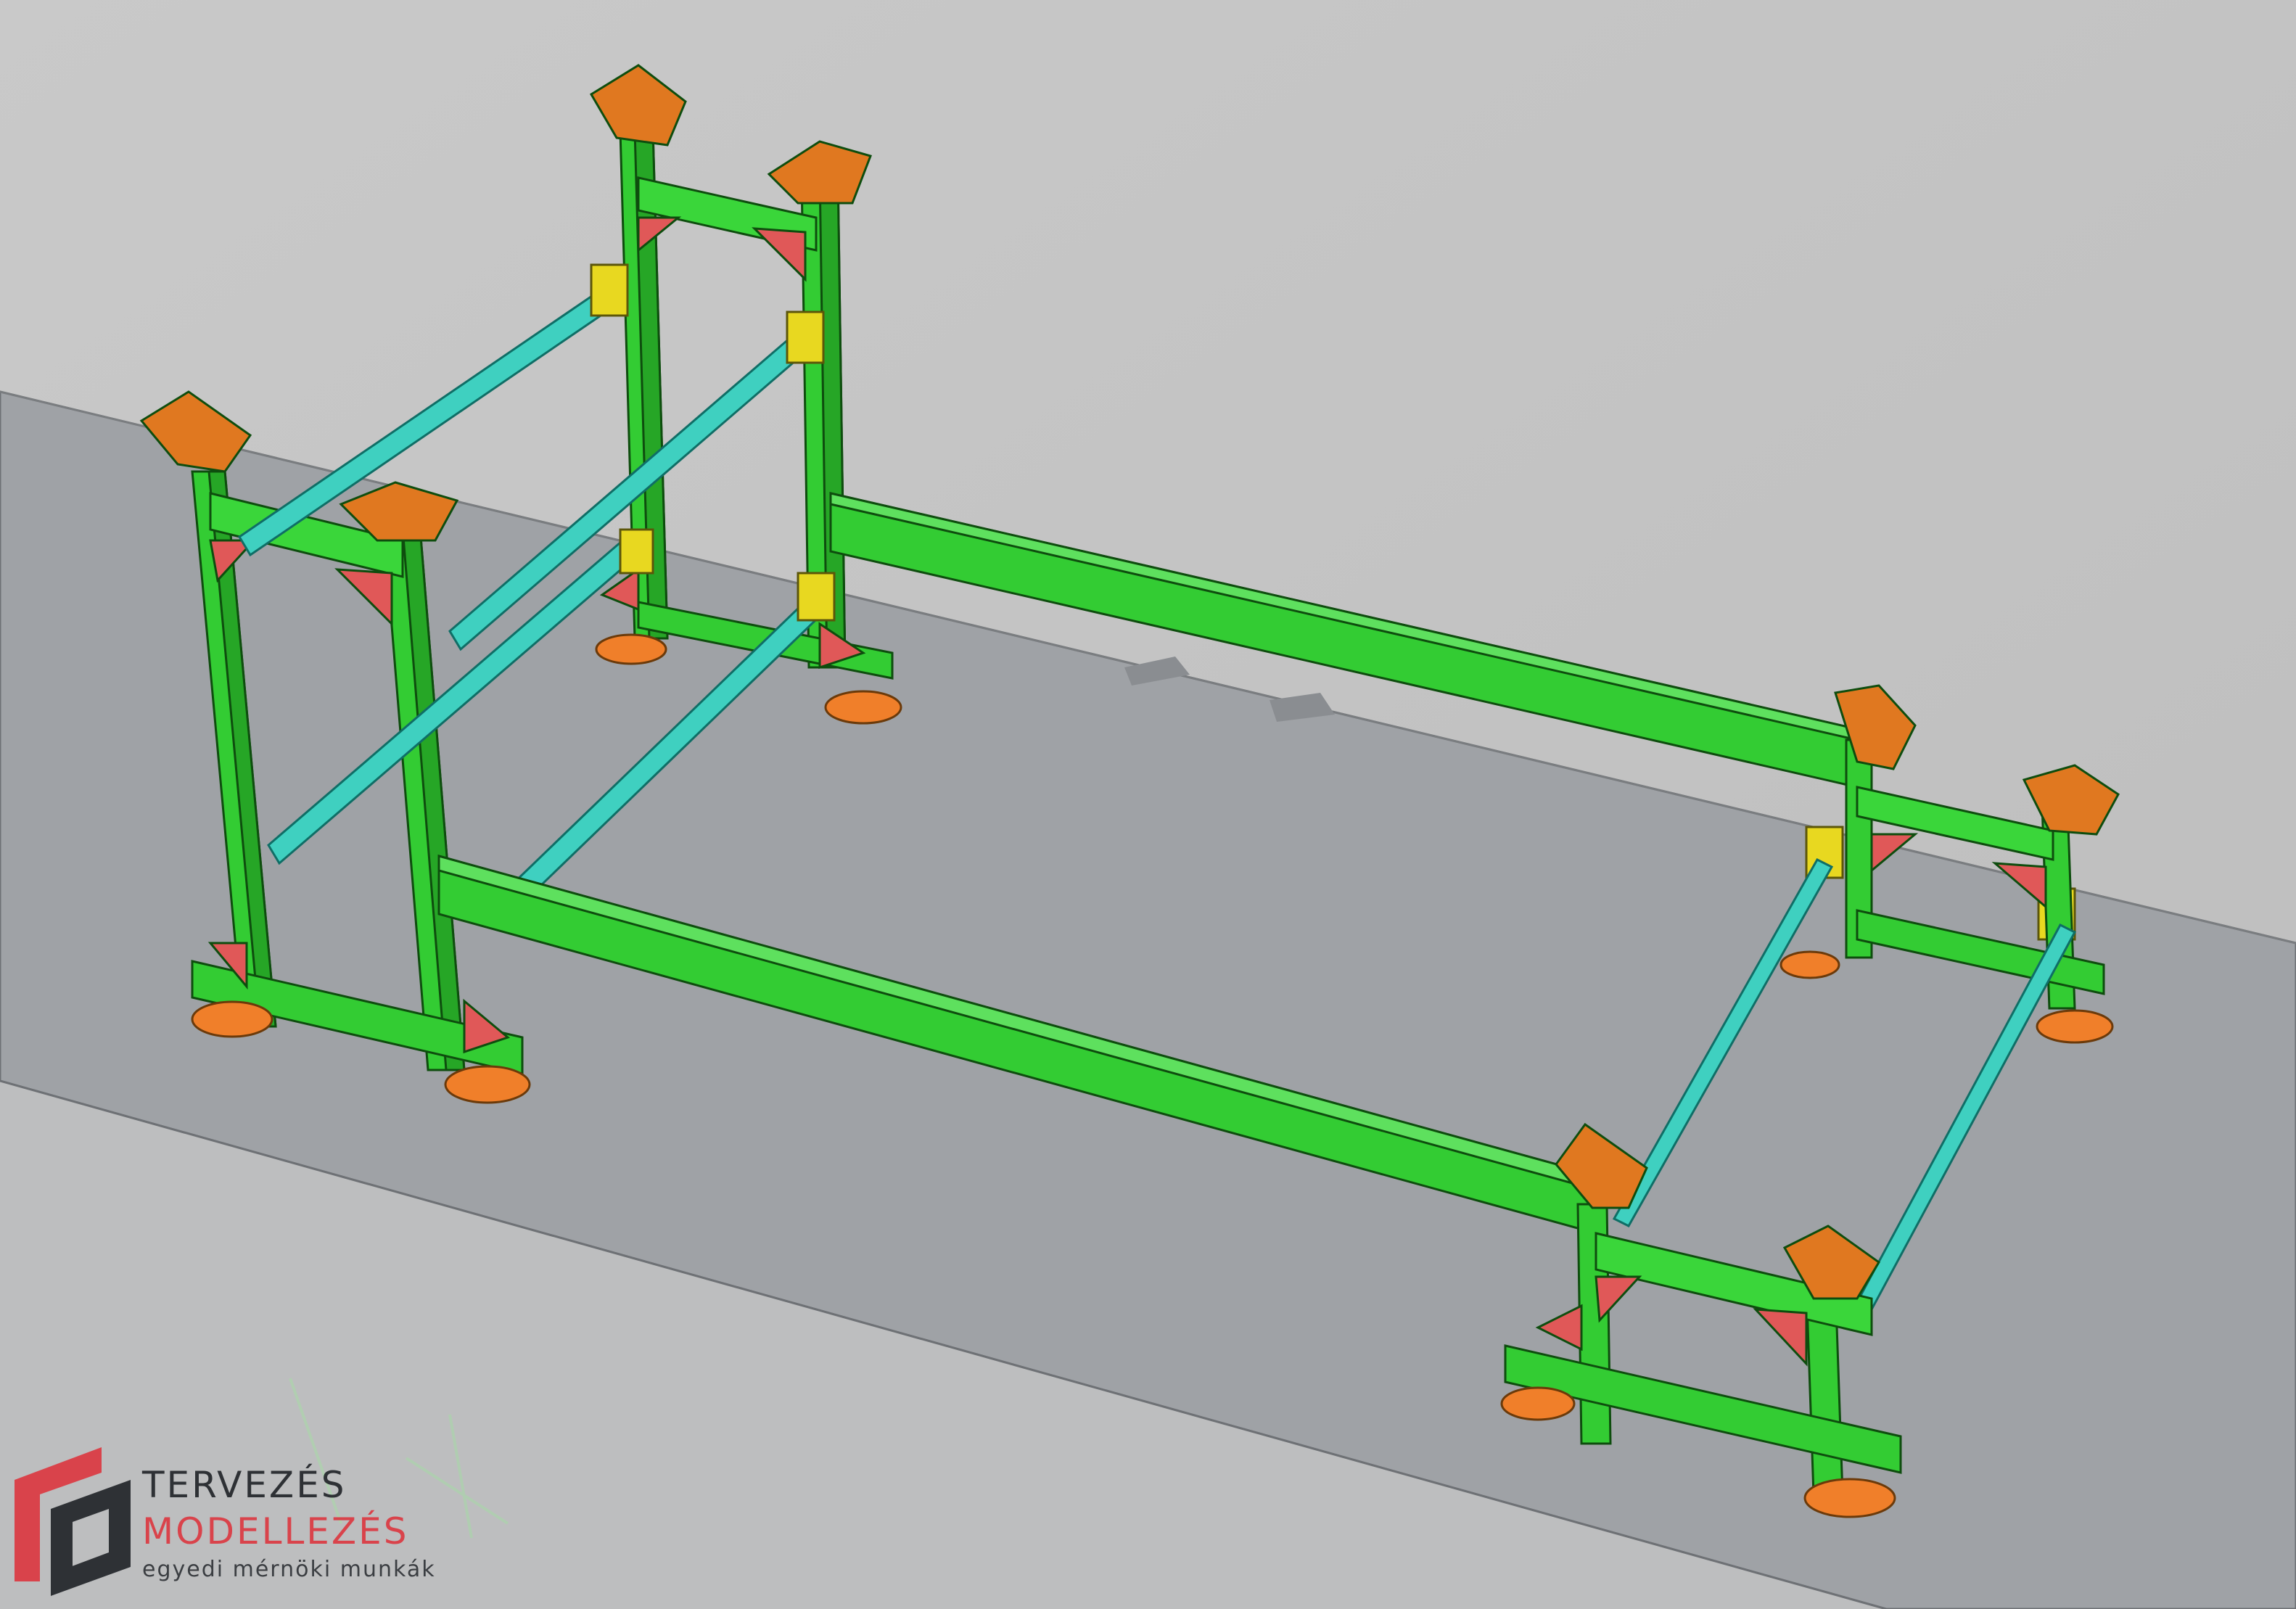 This screenshot has height=1609, width=2296. I want to click on logo-tagline: egyedi mérnöki munkák, so click(289, 1569).